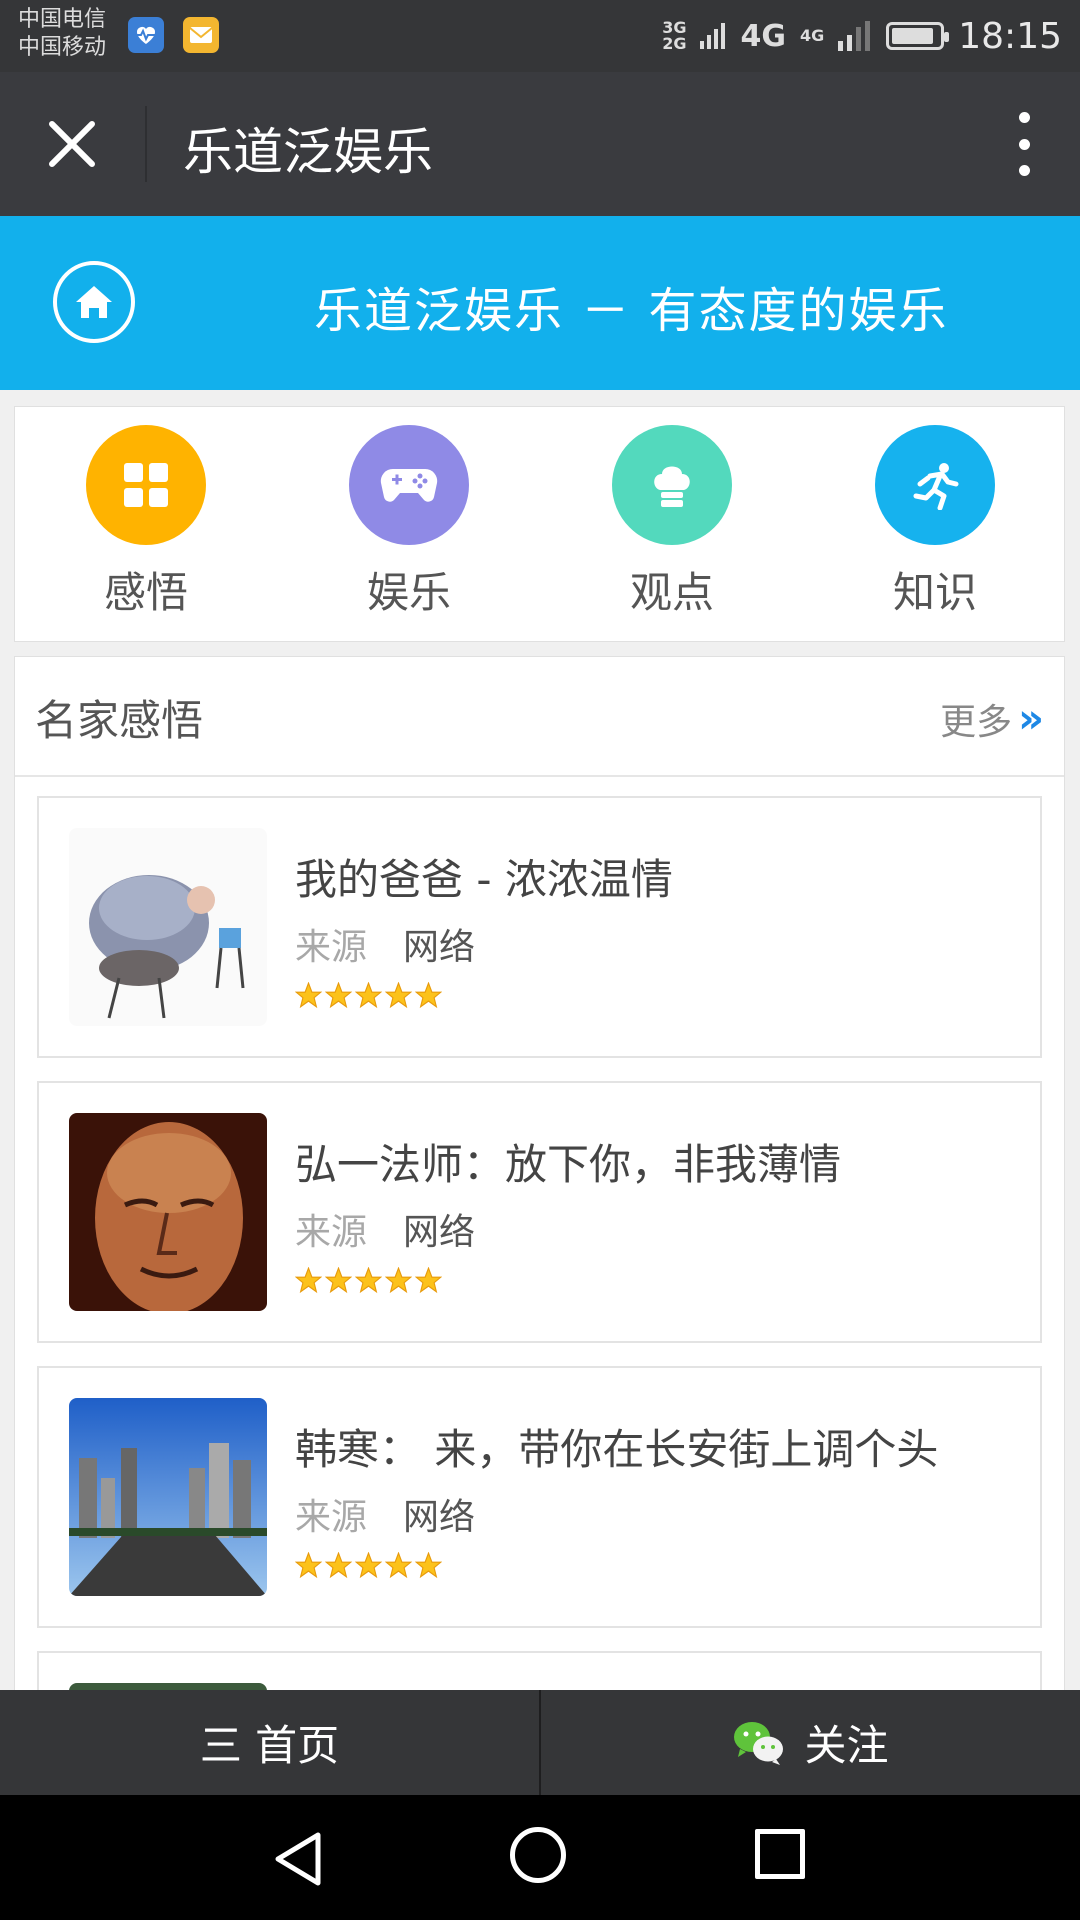 Image resolution: width=1080 pixels, height=1920 pixels. Describe the element at coordinates (538, 1855) in the screenshot. I see `home-circle-icon` at that location.